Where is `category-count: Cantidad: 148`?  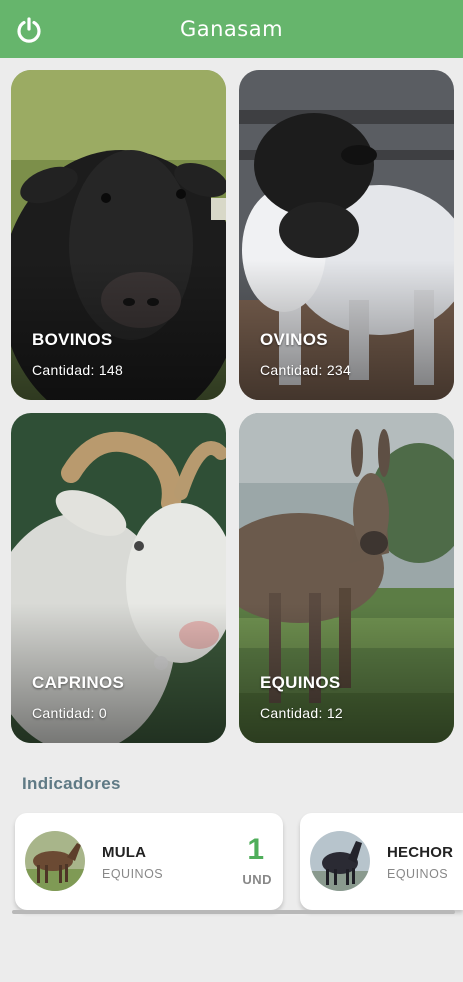 category-count: Cantidad: 148 is located at coordinates (78, 370).